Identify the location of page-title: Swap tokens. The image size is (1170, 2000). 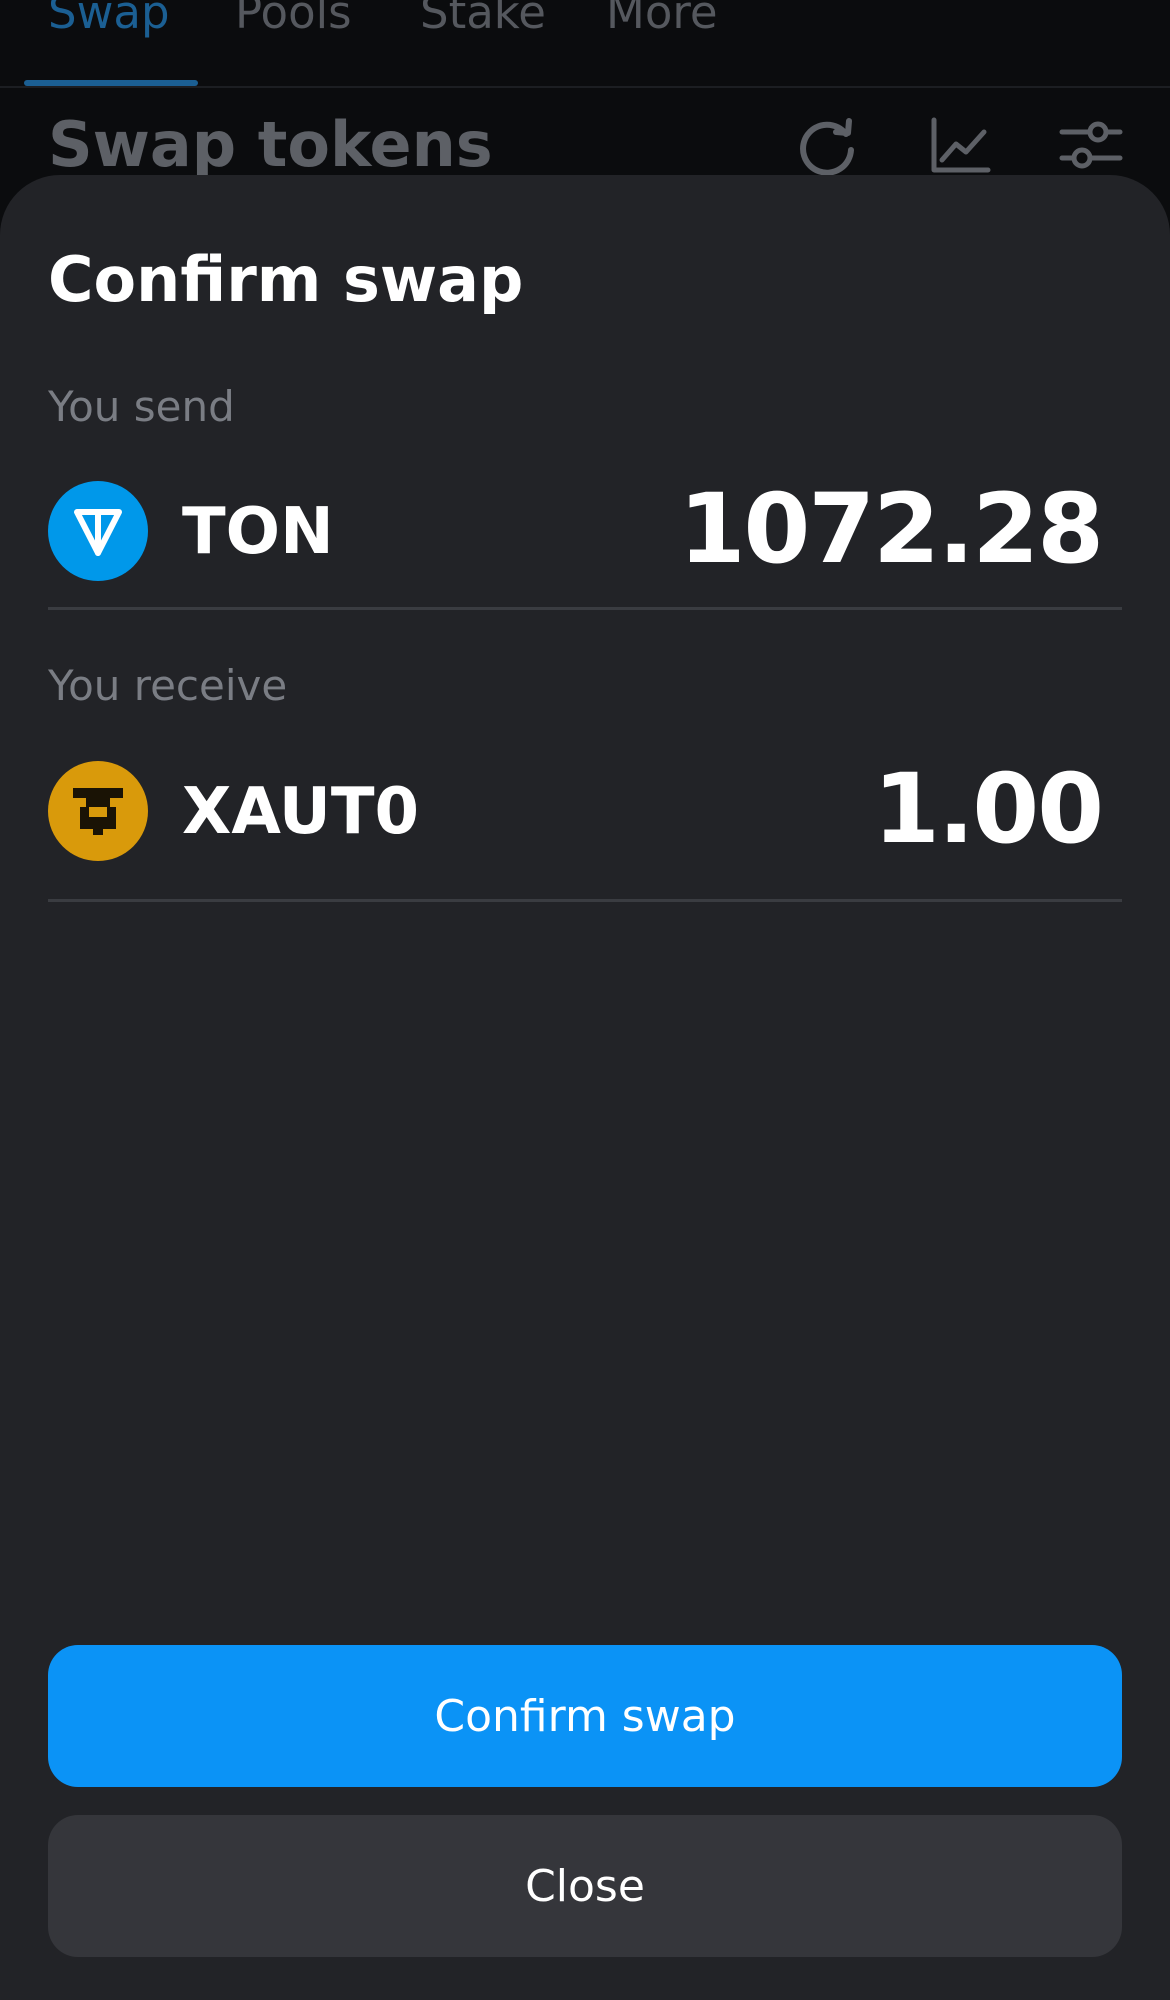
(270, 144).